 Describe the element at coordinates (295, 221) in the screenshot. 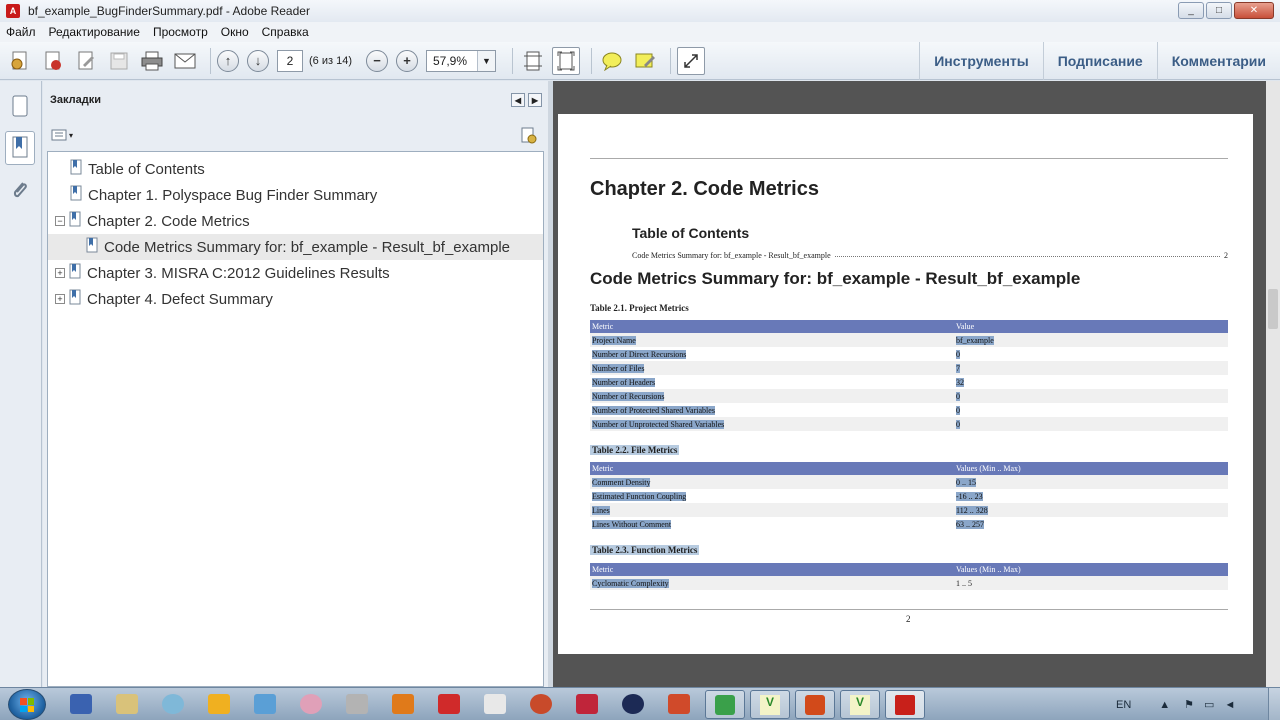

I see `bookmark-item: − Chapter 2. Code Metrics` at that location.